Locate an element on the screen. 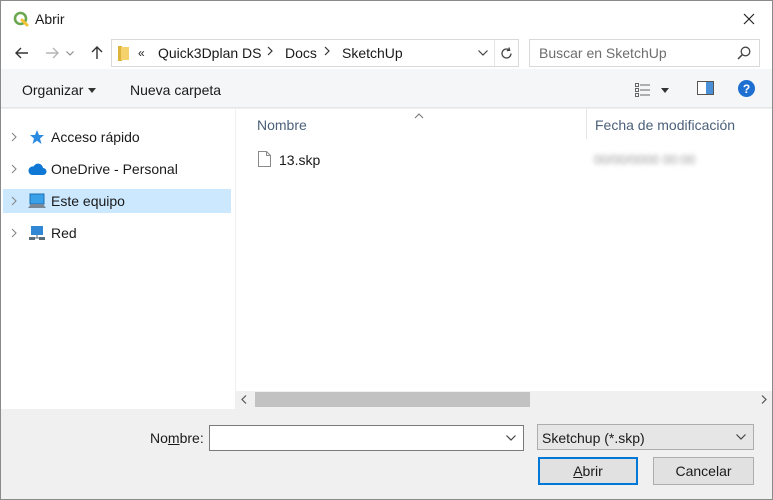 The height and width of the screenshot is (500, 773). up-button is located at coordinates (97, 53).